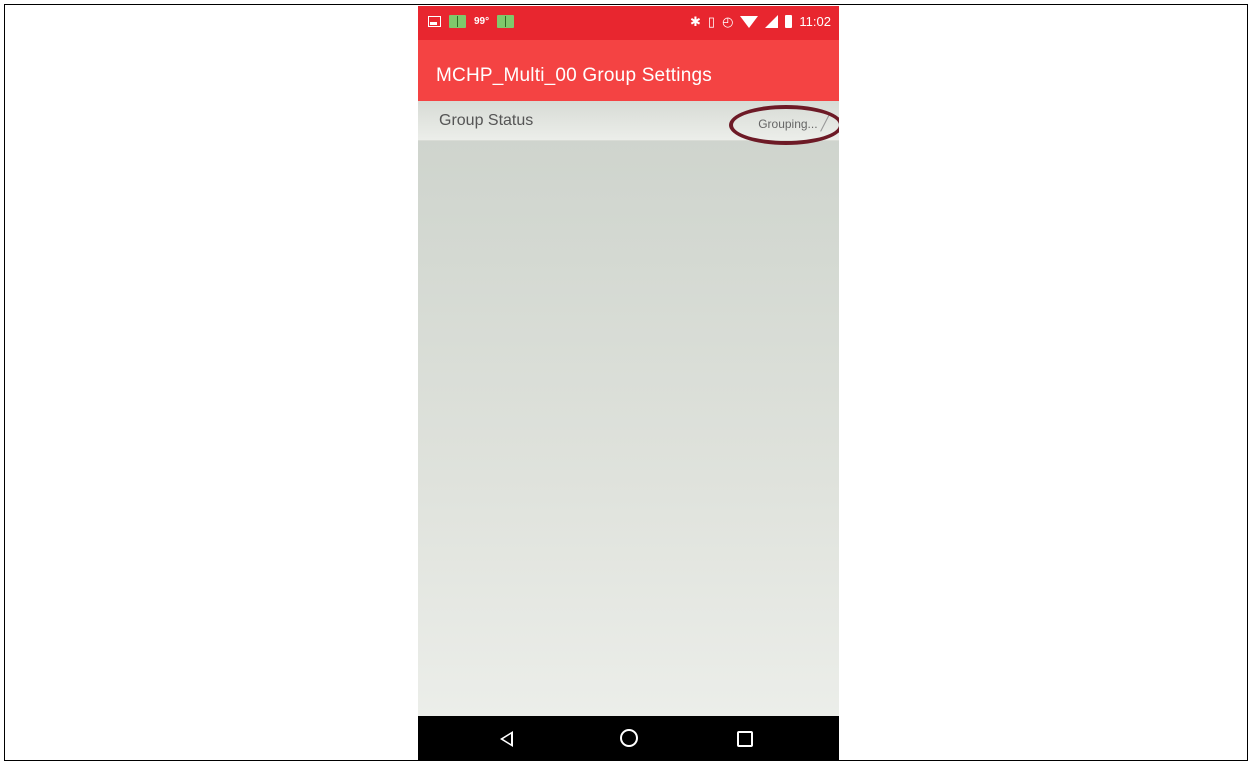 This screenshot has height=765, width=1254. Describe the element at coordinates (486, 120) in the screenshot. I see `group-status-label: Group Status` at that location.